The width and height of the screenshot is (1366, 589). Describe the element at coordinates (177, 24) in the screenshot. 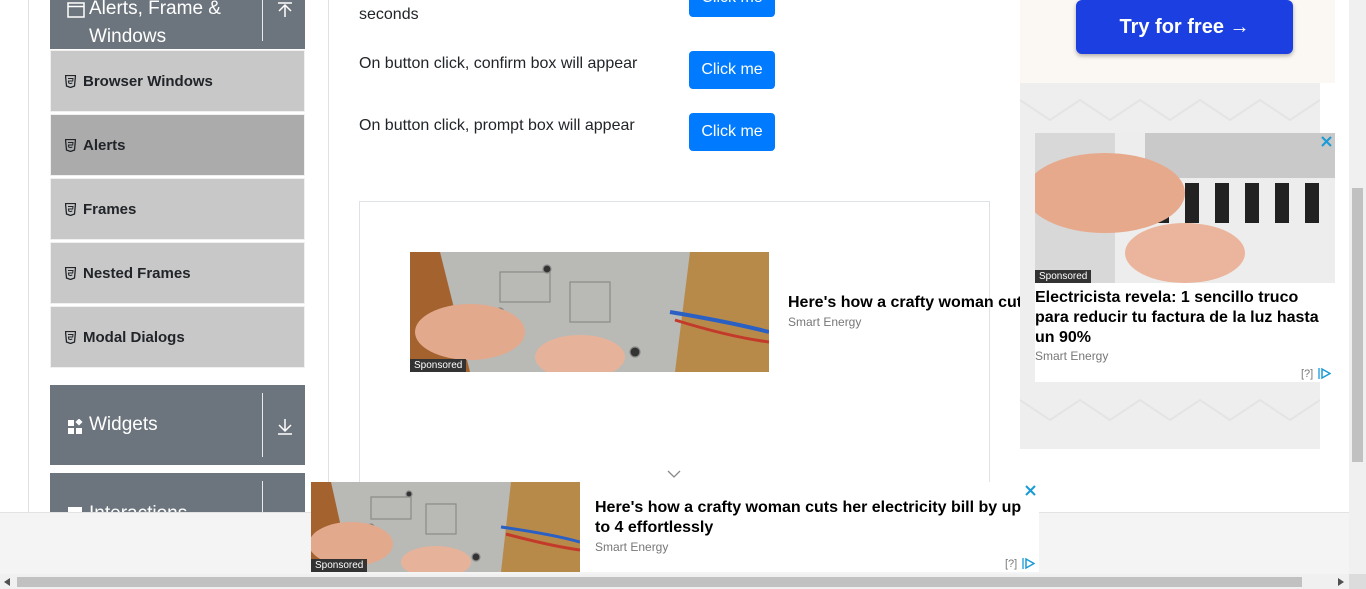

I see `group-header-alerts-frames-windows: Alerts, Frame & Windows` at that location.